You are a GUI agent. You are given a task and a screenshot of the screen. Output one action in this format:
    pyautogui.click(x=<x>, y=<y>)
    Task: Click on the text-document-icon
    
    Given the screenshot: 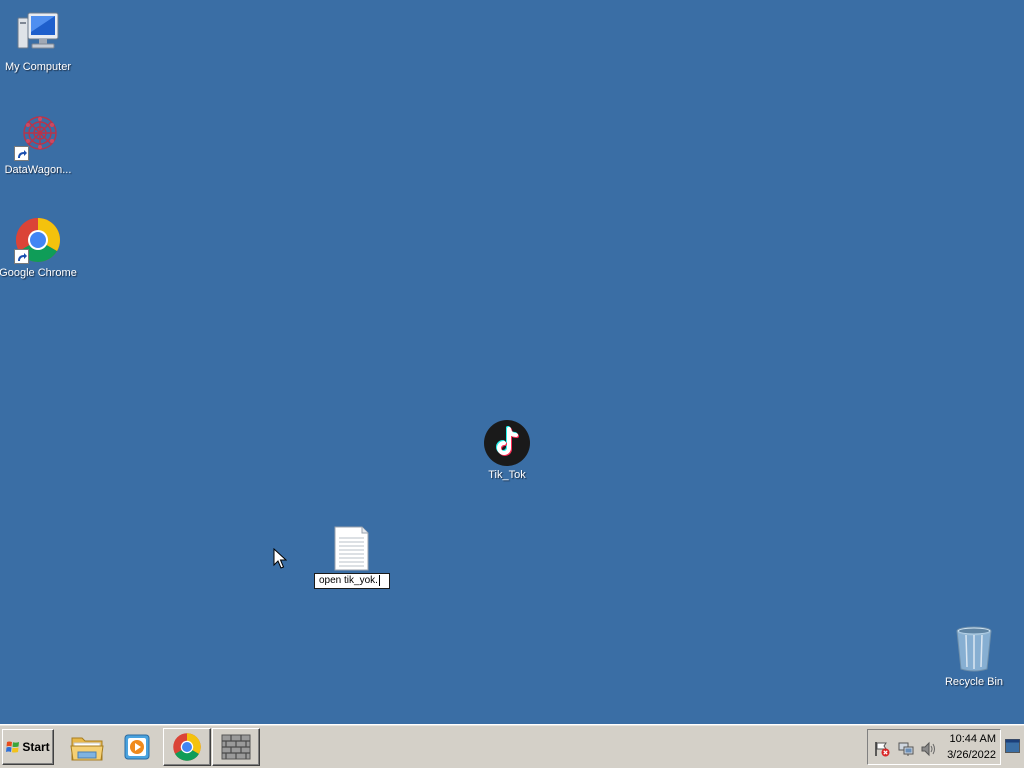 What is the action you would take?
    pyautogui.click(x=351, y=548)
    